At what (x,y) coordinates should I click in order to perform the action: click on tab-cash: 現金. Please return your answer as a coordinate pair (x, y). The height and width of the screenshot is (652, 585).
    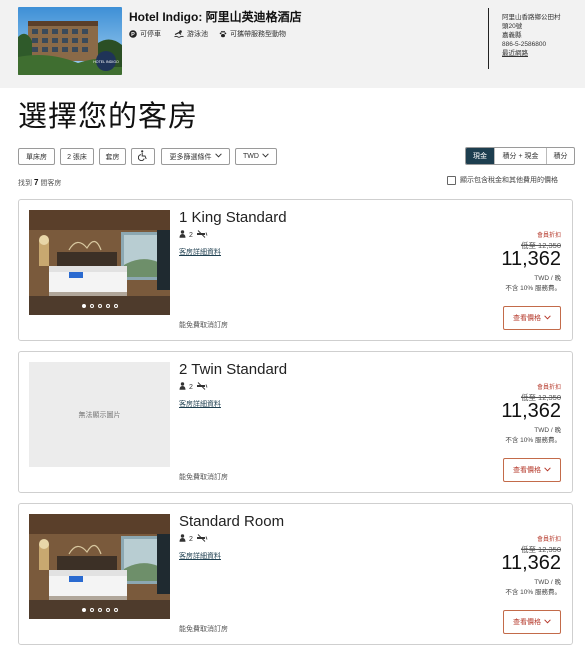
    Looking at the image, I should click on (480, 156).